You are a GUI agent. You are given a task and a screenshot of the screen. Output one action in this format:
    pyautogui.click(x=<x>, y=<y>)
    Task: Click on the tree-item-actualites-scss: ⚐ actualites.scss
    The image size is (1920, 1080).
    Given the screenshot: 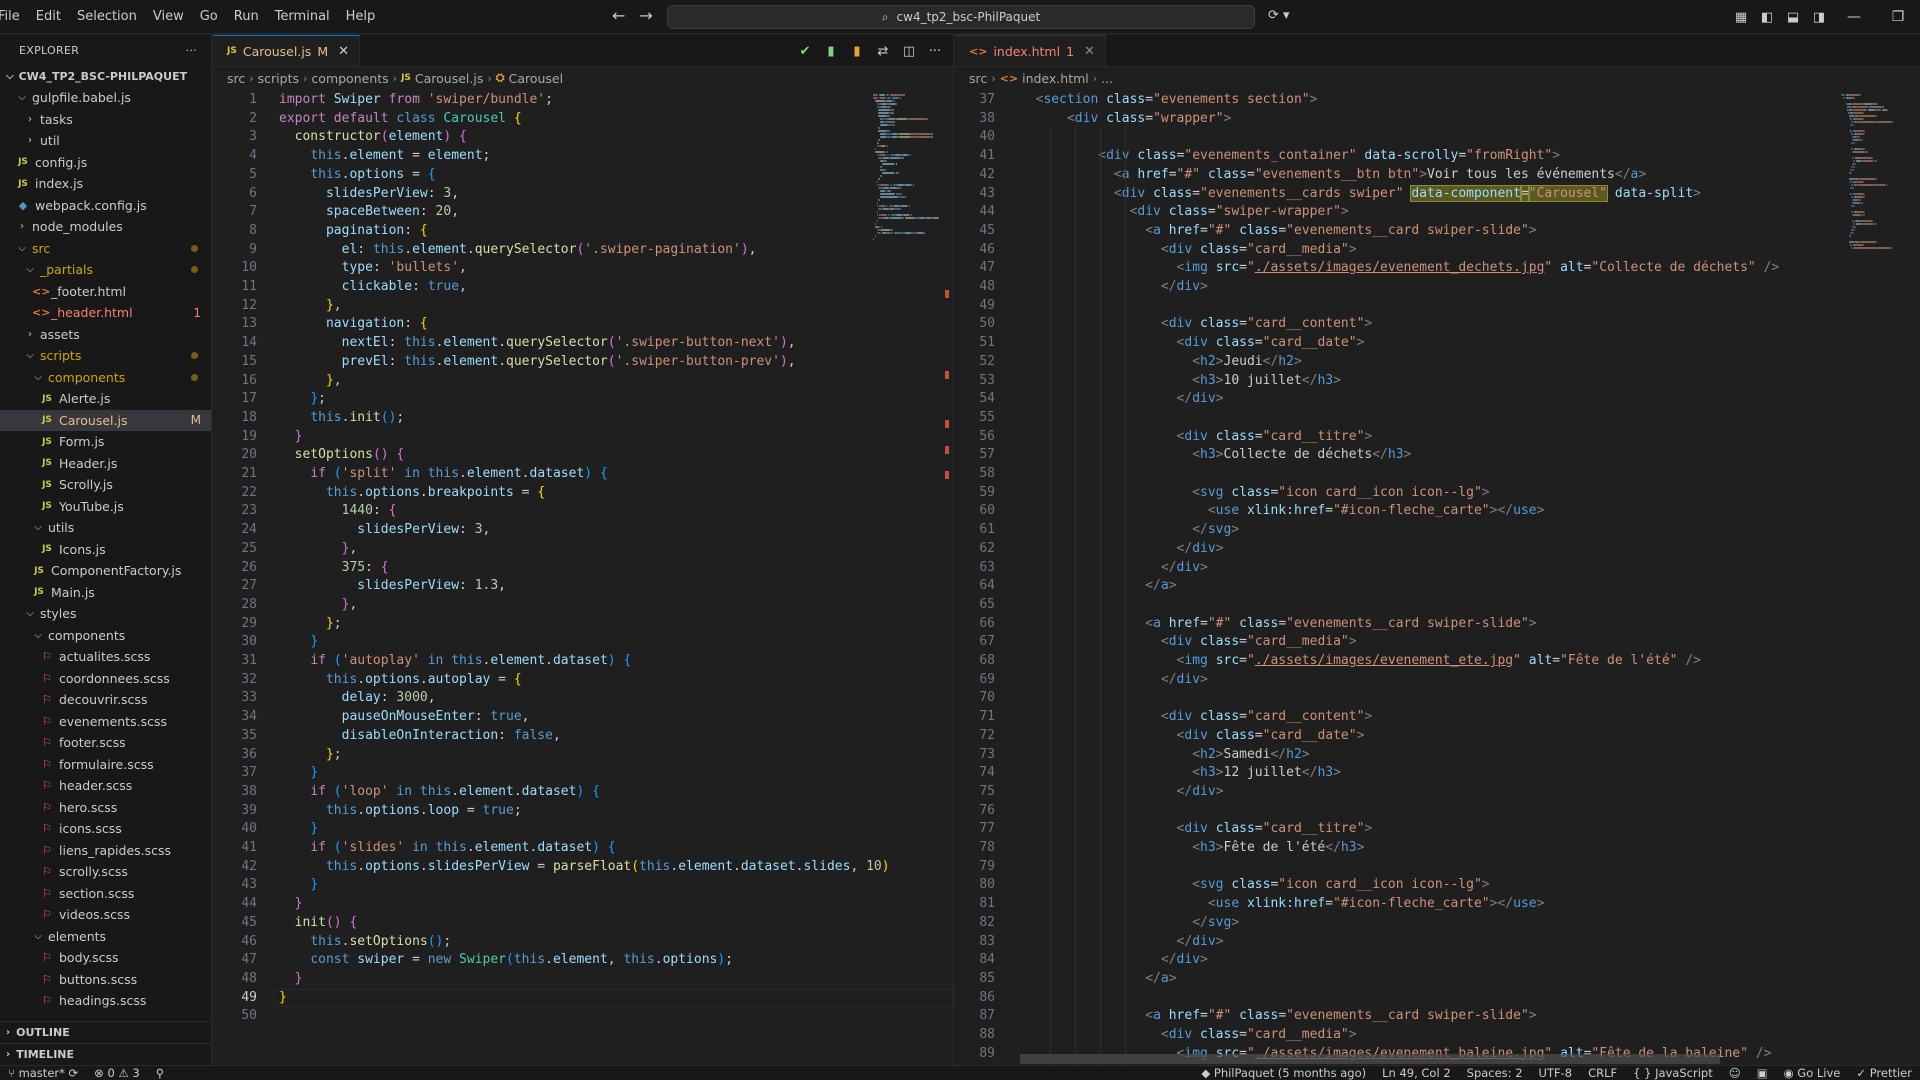 What is the action you would take?
    pyautogui.click(x=105, y=657)
    